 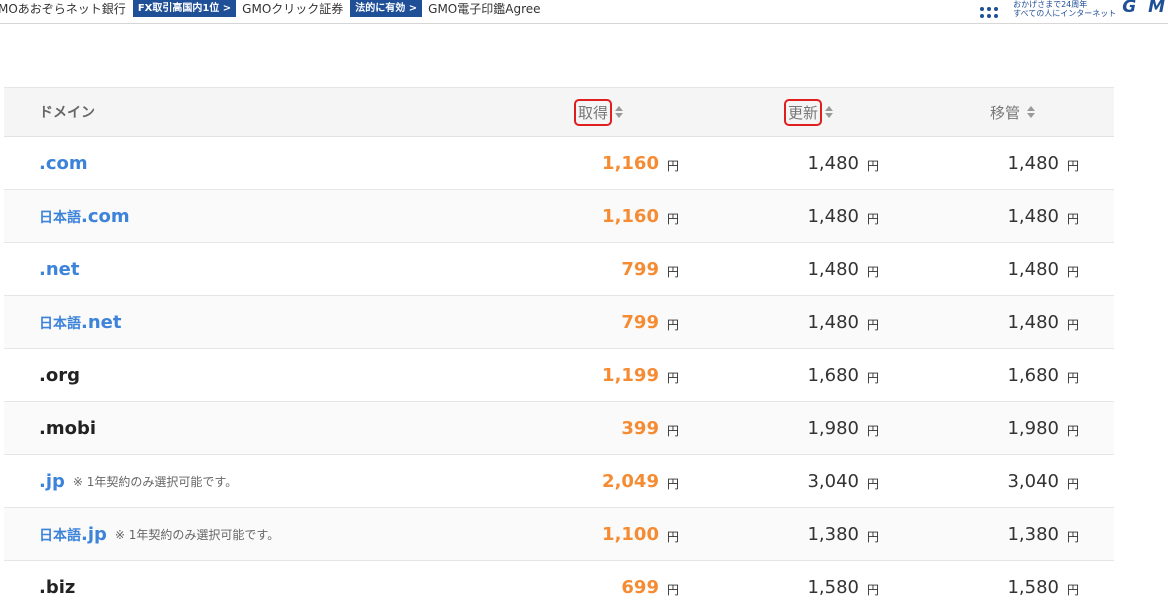 What do you see at coordinates (484, 8) in the screenshot?
I see `agree-link: GMO電子印鑑Agree` at bounding box center [484, 8].